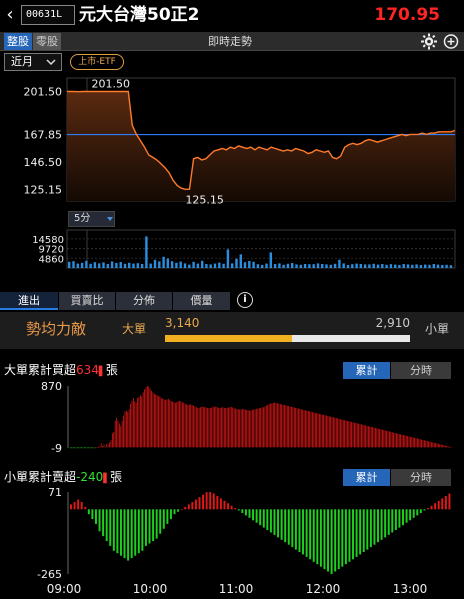 The image size is (464, 599). I want to click on odd-lot-toggle: 零股, so click(47, 41).